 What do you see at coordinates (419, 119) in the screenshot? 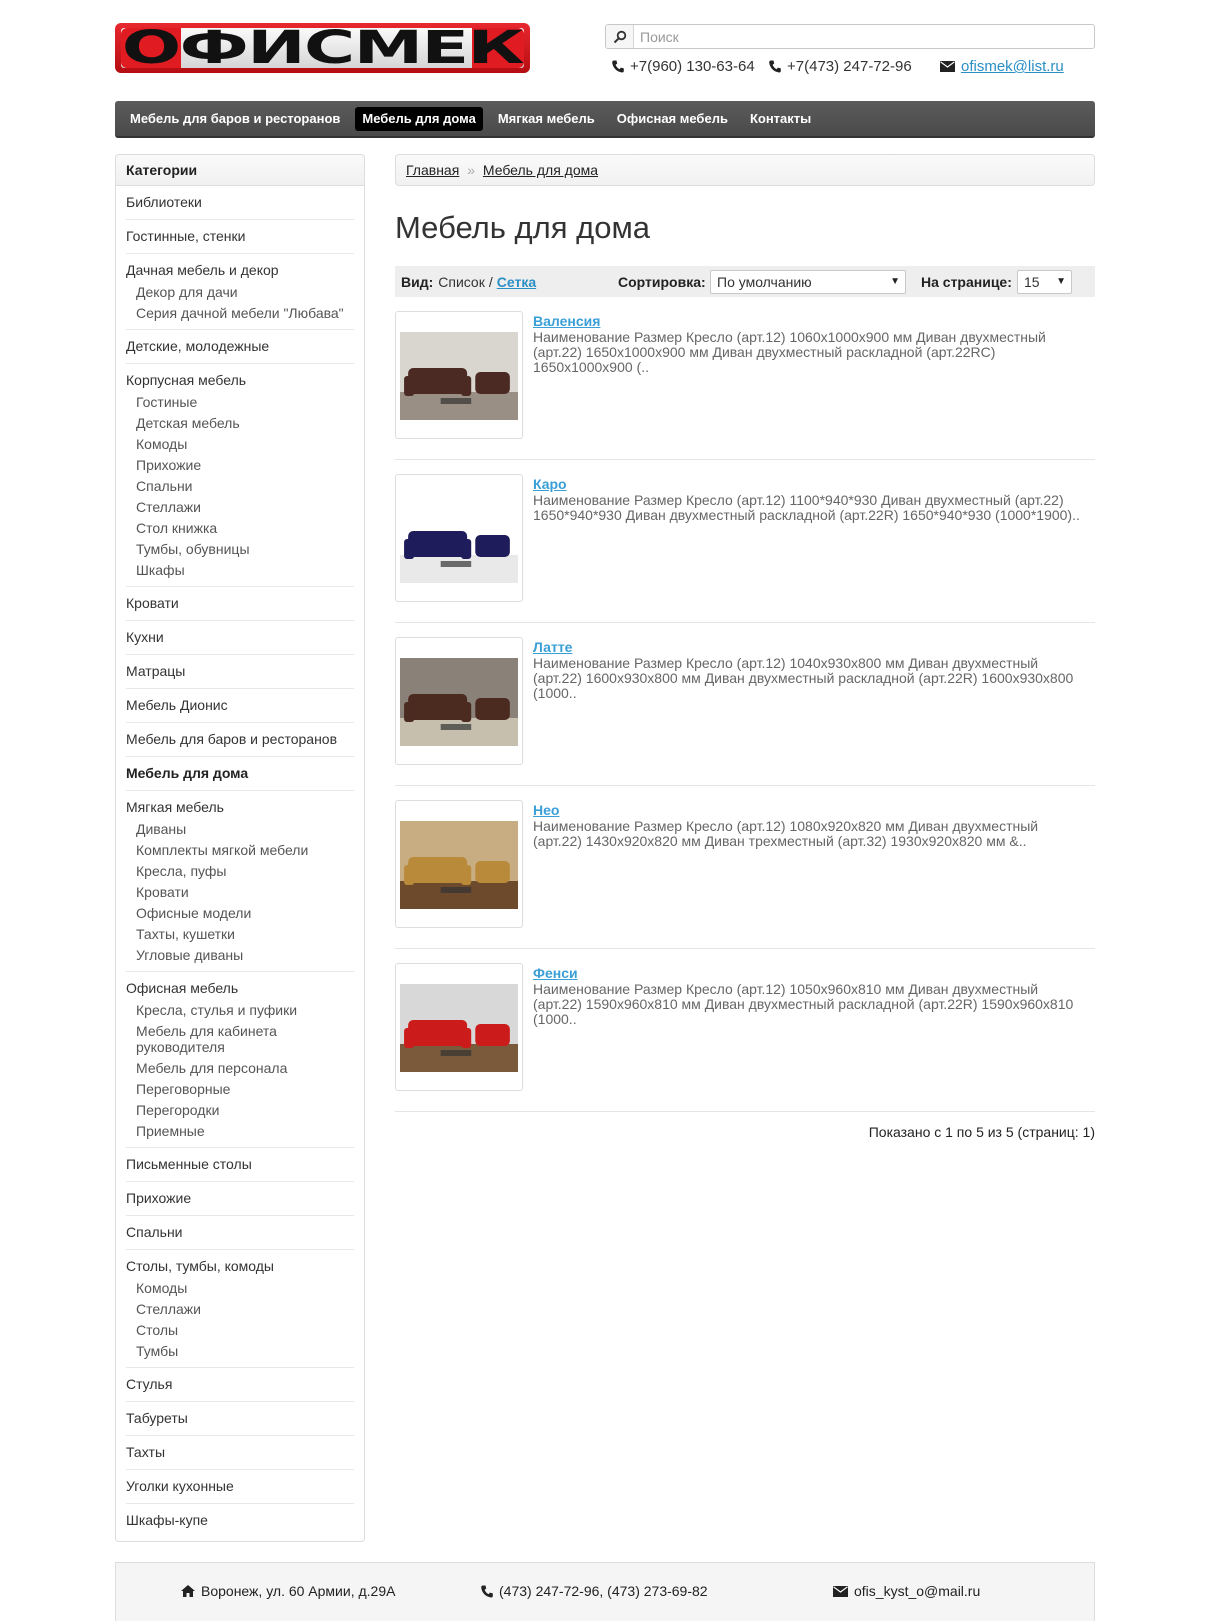
I see `nav-item-home-furniture: Мебель для дома` at bounding box center [419, 119].